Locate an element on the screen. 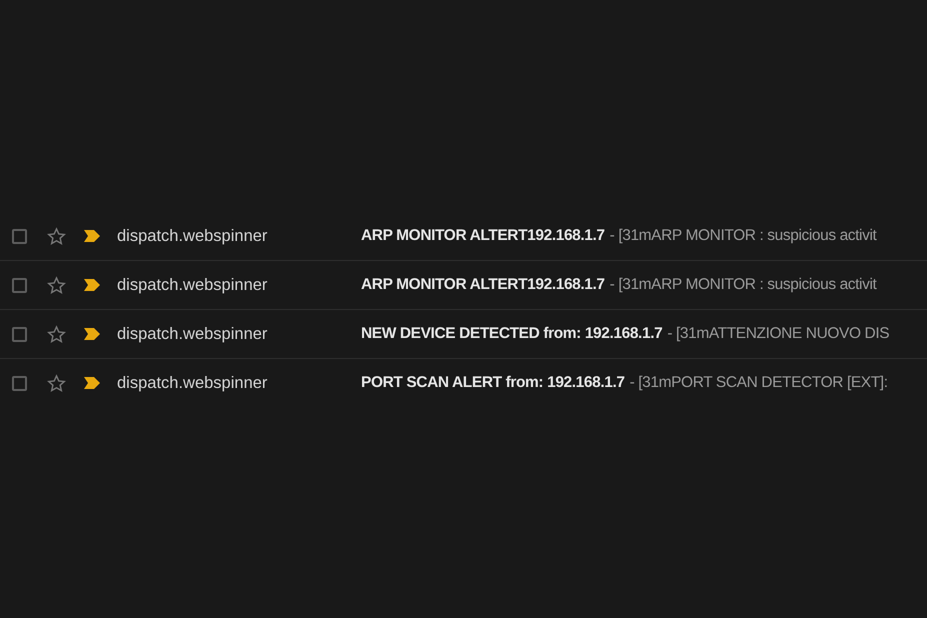 Image resolution: width=927 pixels, height=618 pixels. message-row: dispatch.webspinner PORT SCAN ALERT from: 192.168.1.7 - [31mPORT SCAN DETECTOR [EXT]: is located at coordinates (463, 383).